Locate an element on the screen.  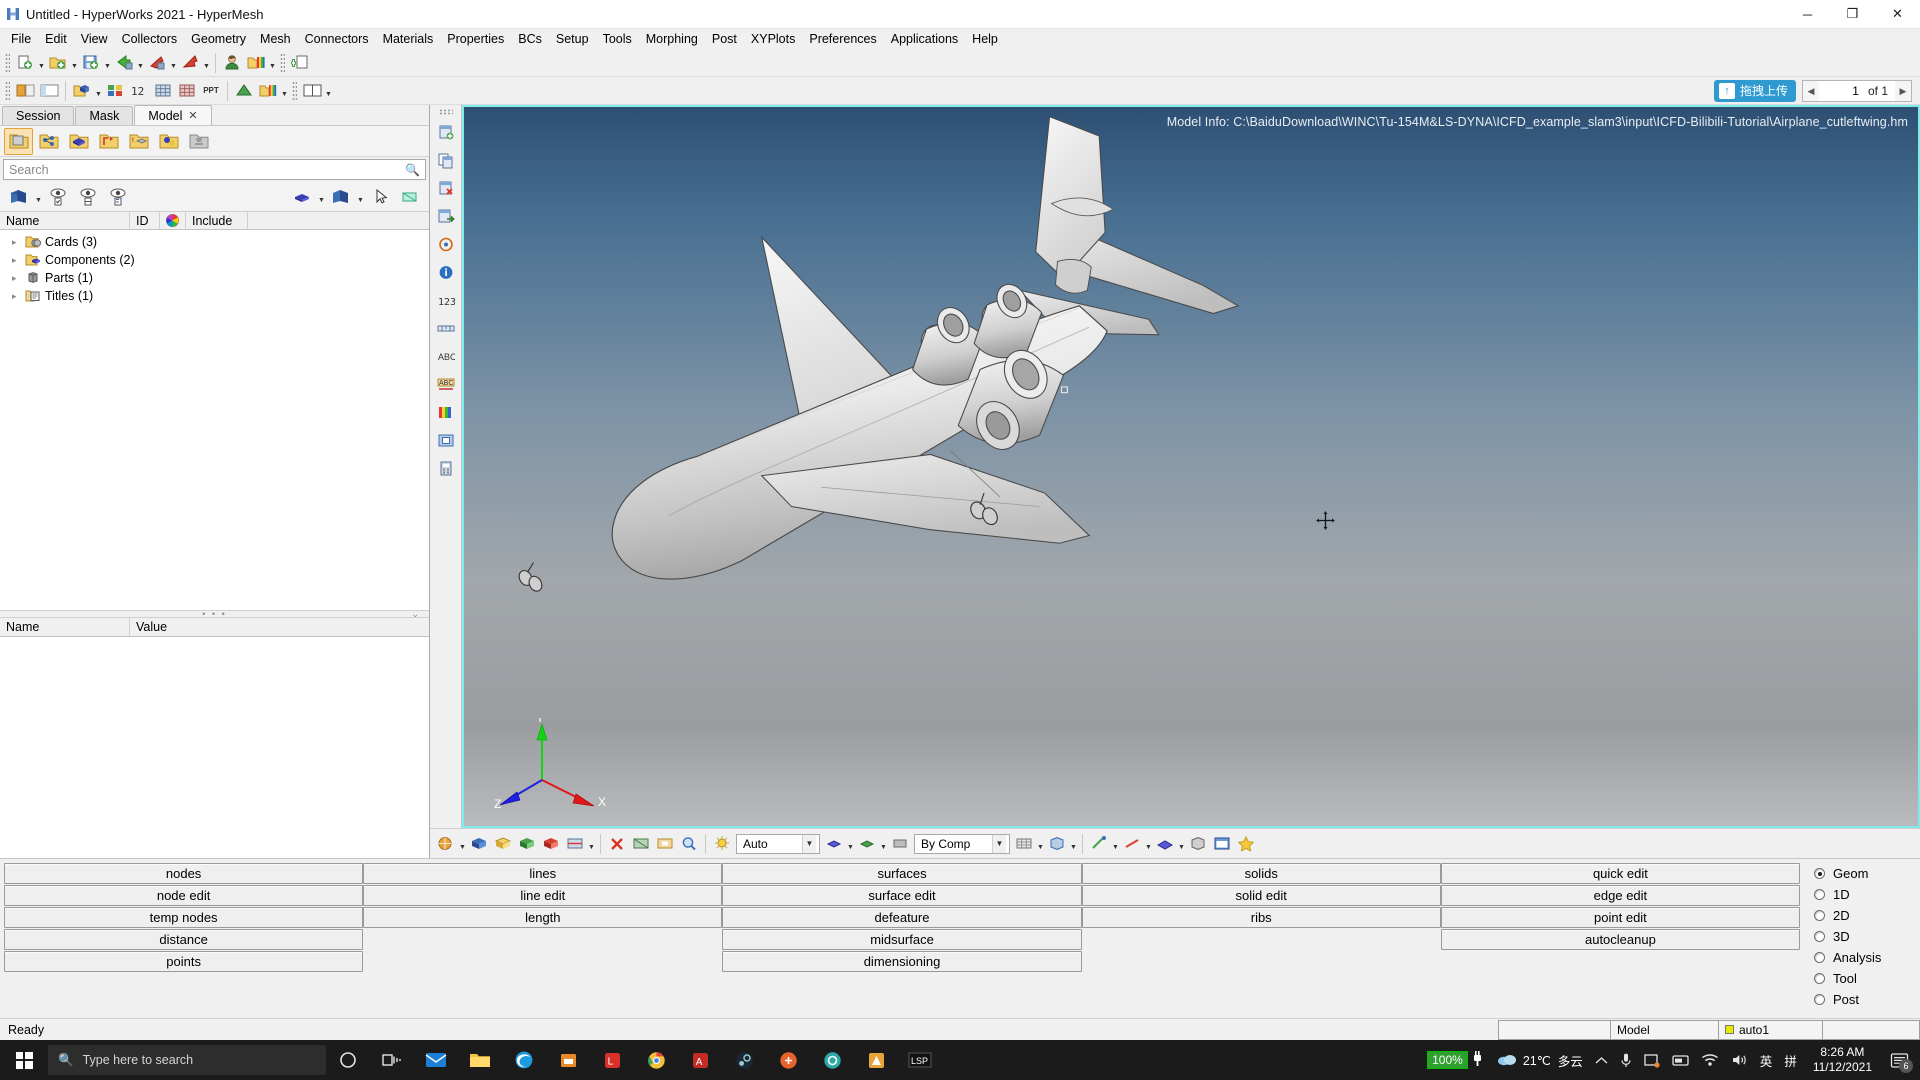
panel-splitter: • • • ⌄ is located at coordinates (214, 614).